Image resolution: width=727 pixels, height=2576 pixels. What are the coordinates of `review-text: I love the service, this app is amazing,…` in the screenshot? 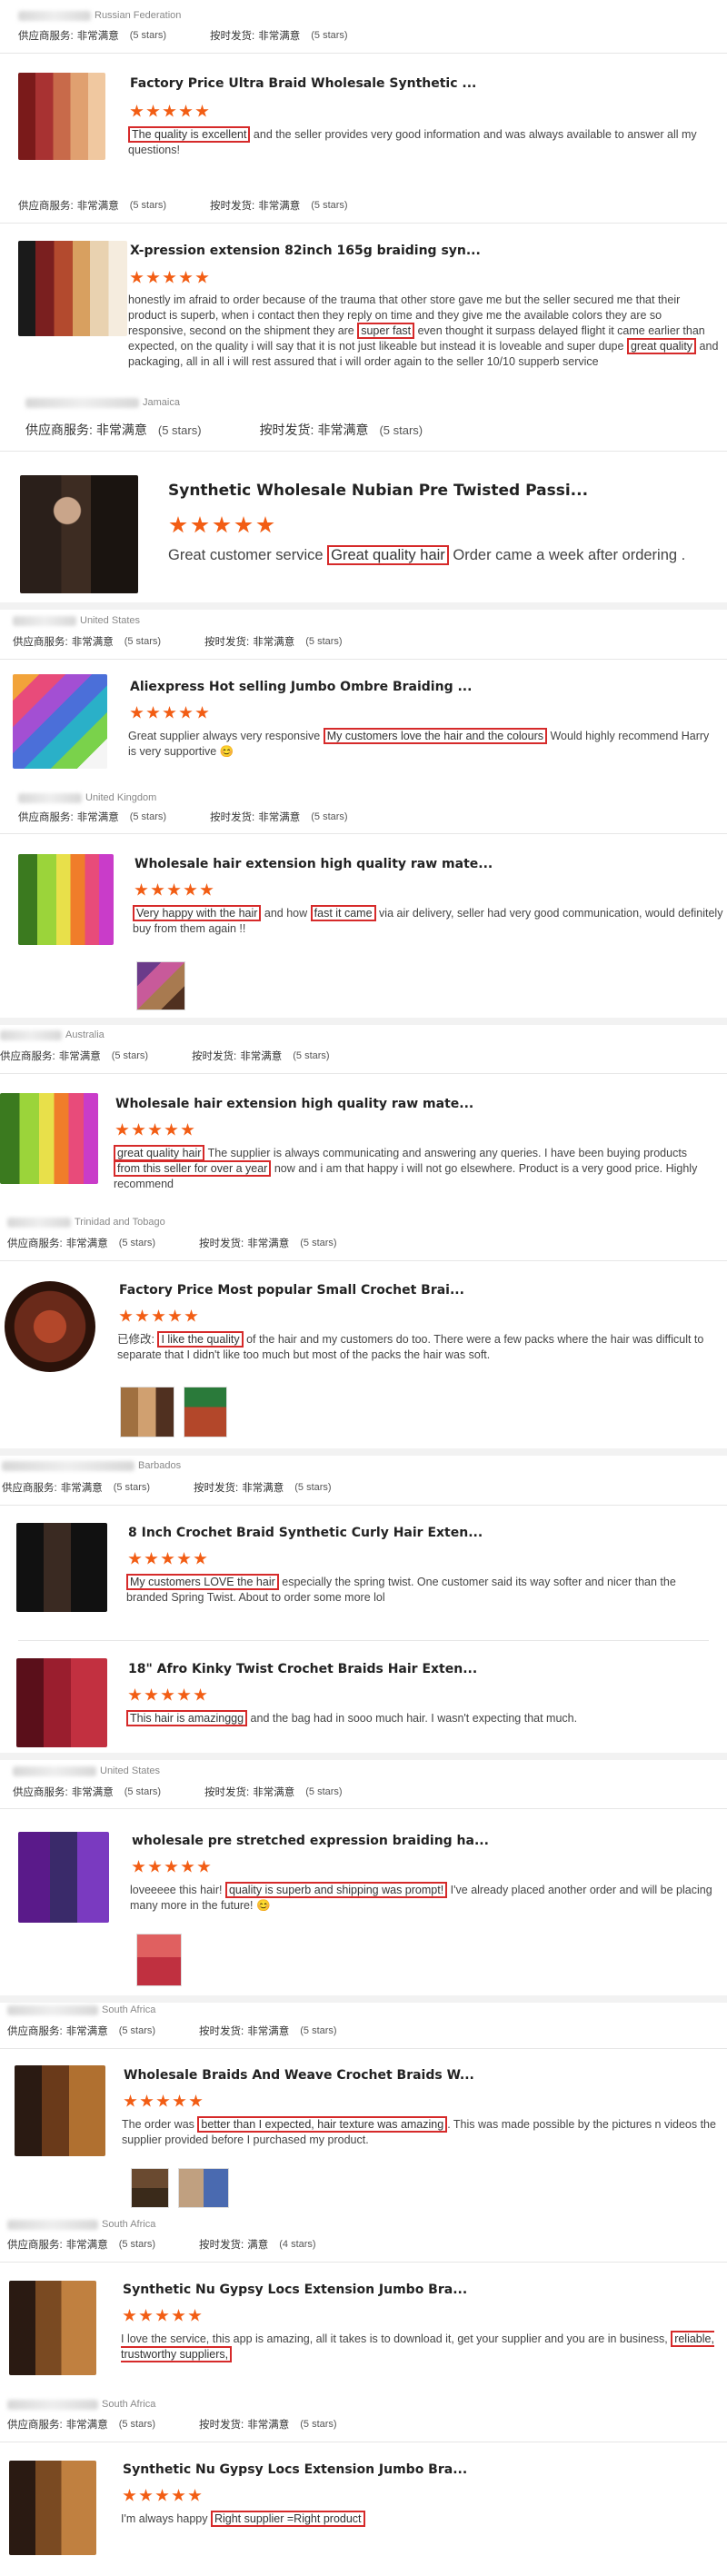 It's located at (421, 2346).